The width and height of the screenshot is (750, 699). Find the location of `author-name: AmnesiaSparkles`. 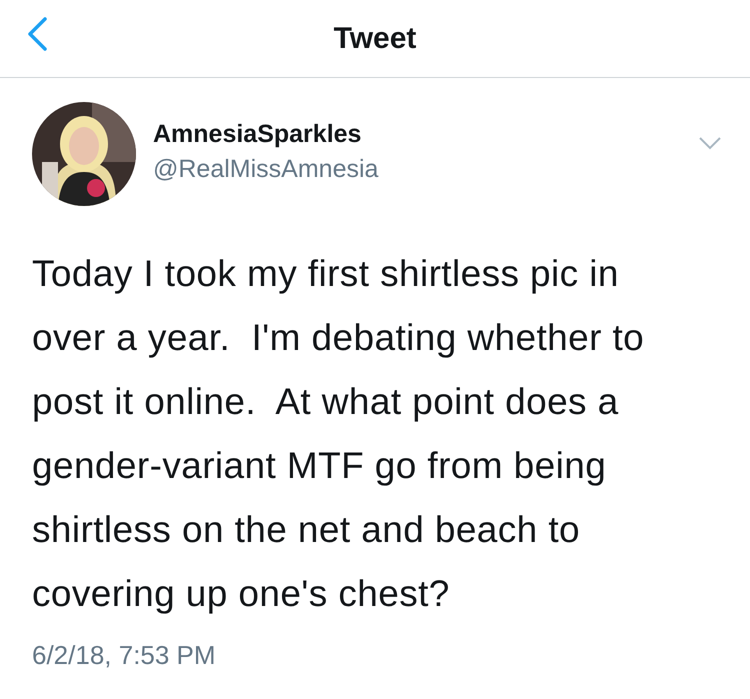

author-name: AmnesiaSparkles is located at coordinates (425, 134).